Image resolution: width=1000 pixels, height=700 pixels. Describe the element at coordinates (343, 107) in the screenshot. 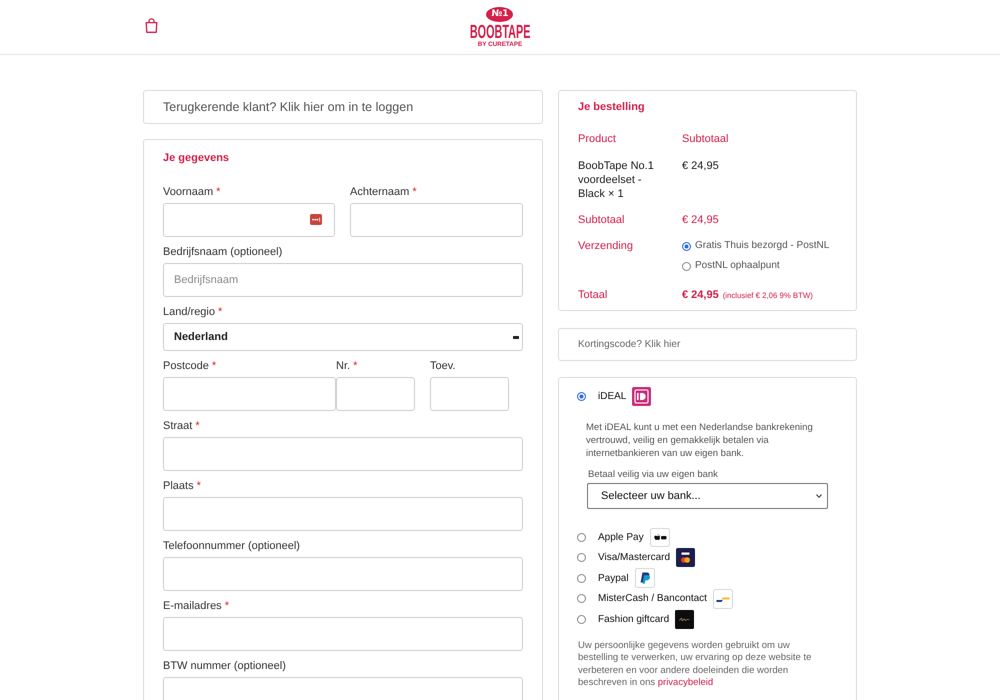

I see `login-notice: Terugkerende klant? Klik hier om in te loggen` at that location.